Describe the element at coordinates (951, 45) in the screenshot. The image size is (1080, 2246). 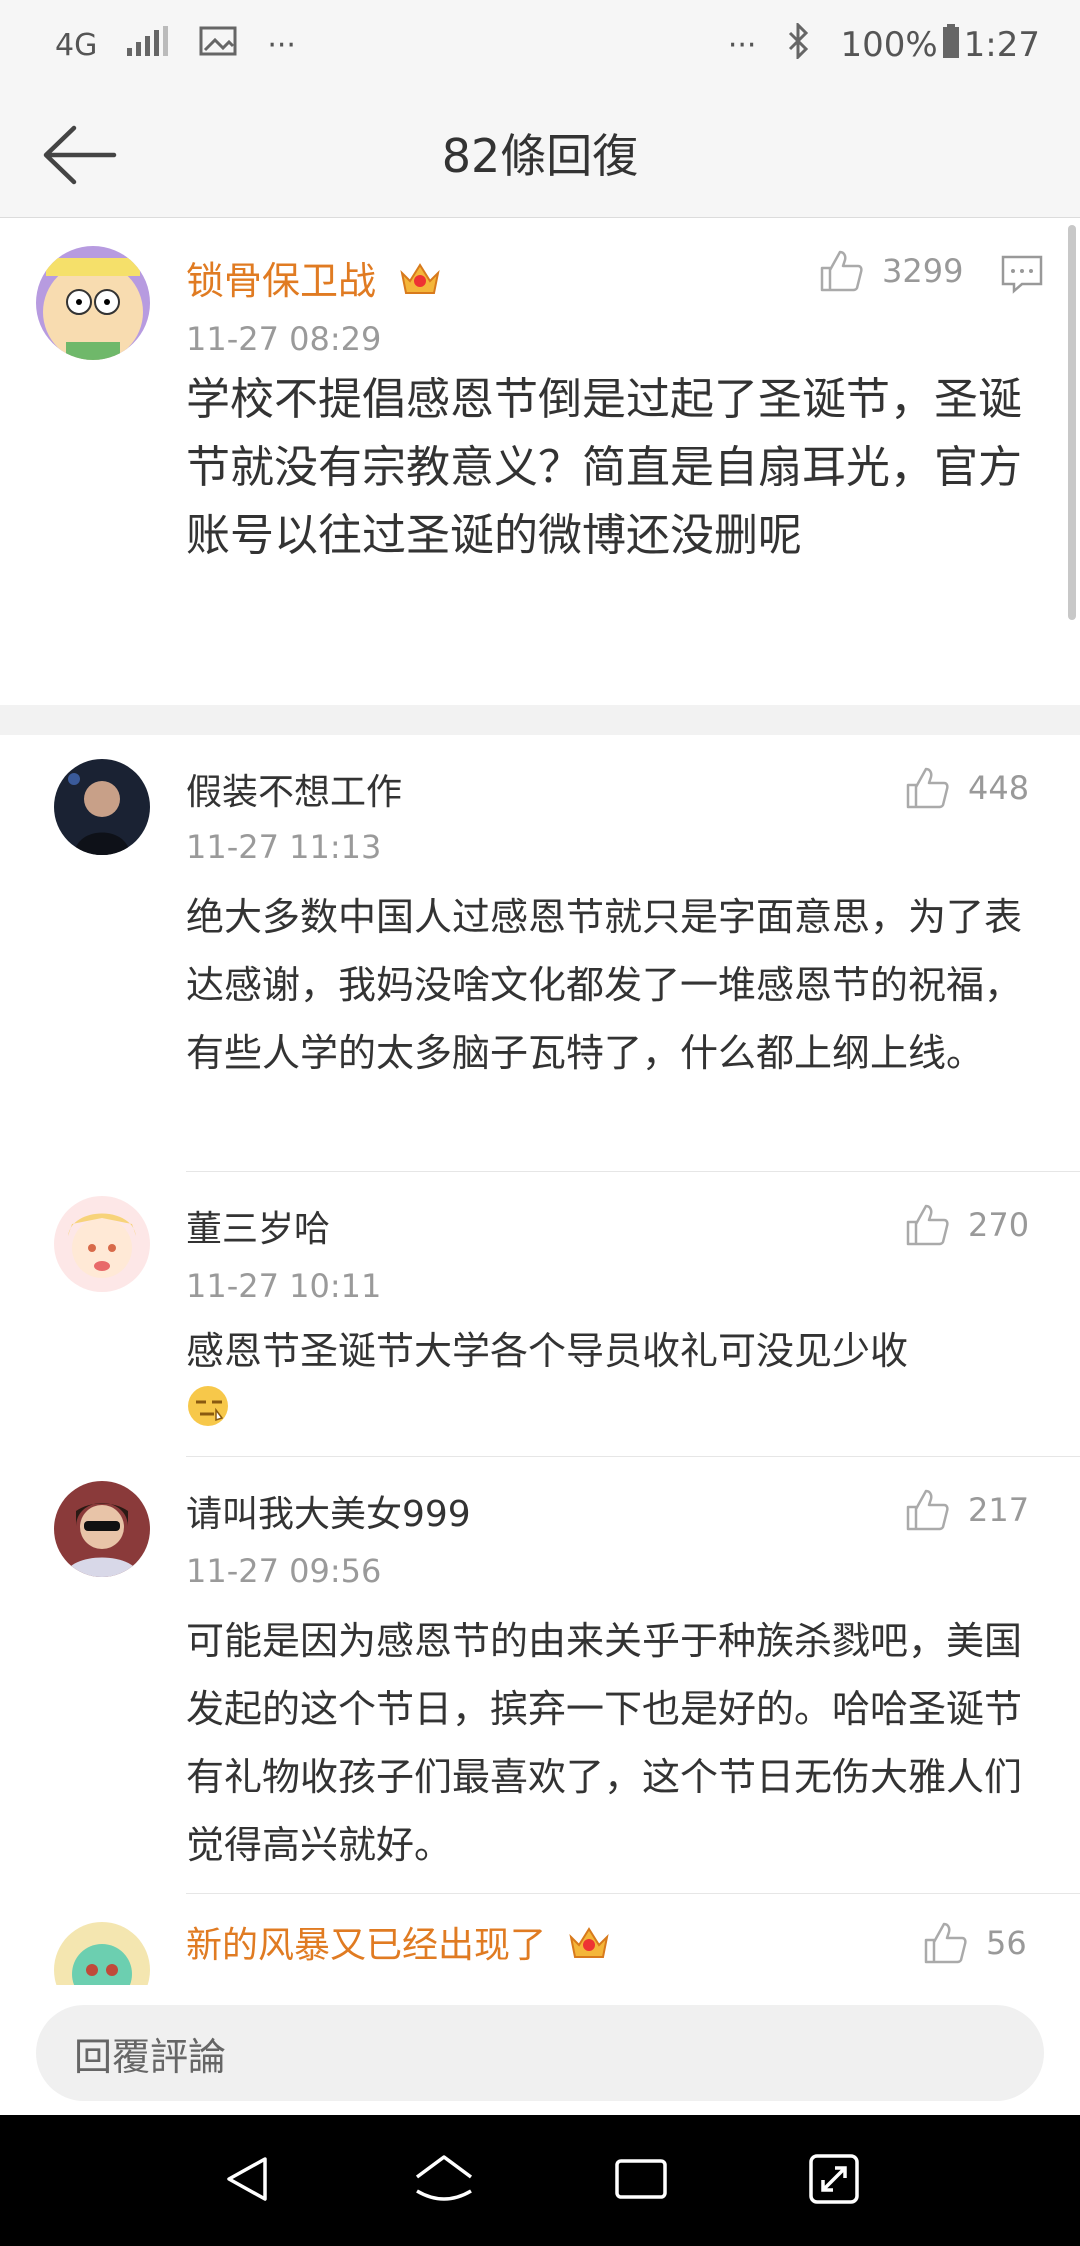
I see `battery-icon` at that location.